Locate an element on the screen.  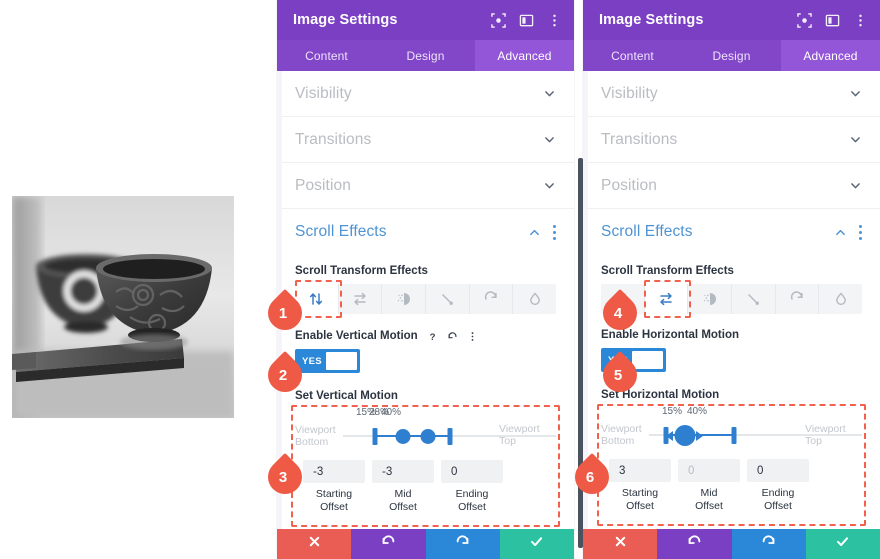
enable-motion-row: Enable Horizontal Motion is located at coordinates (731, 335).